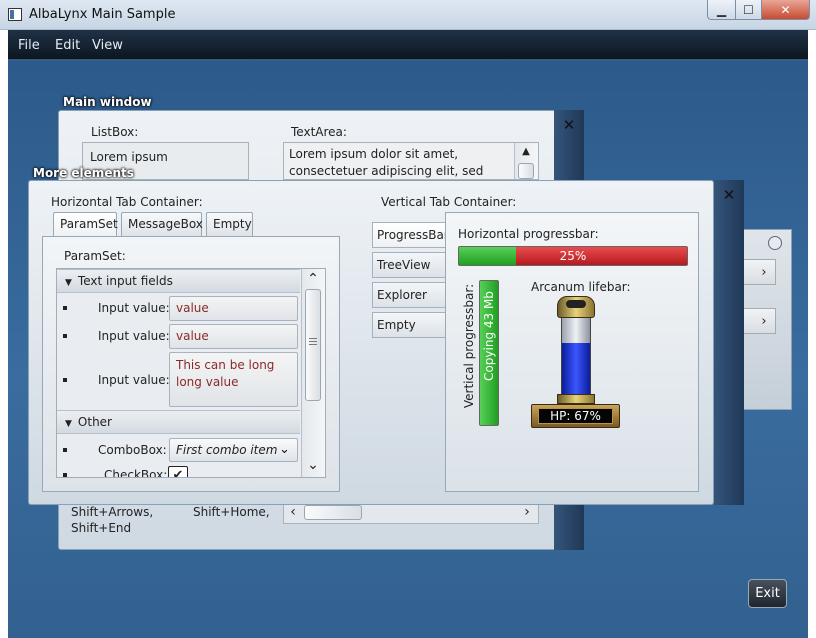 The width and height of the screenshot is (816, 638). What do you see at coordinates (134, 380) in the screenshot?
I see `input-label-3: Input value:` at bounding box center [134, 380].